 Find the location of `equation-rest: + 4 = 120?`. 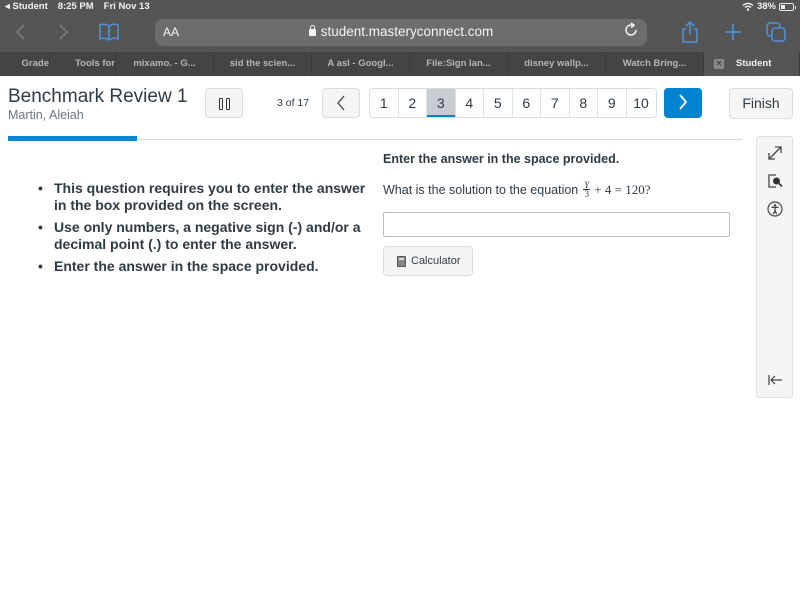

equation-rest: + 4 = 120? is located at coordinates (622, 189).